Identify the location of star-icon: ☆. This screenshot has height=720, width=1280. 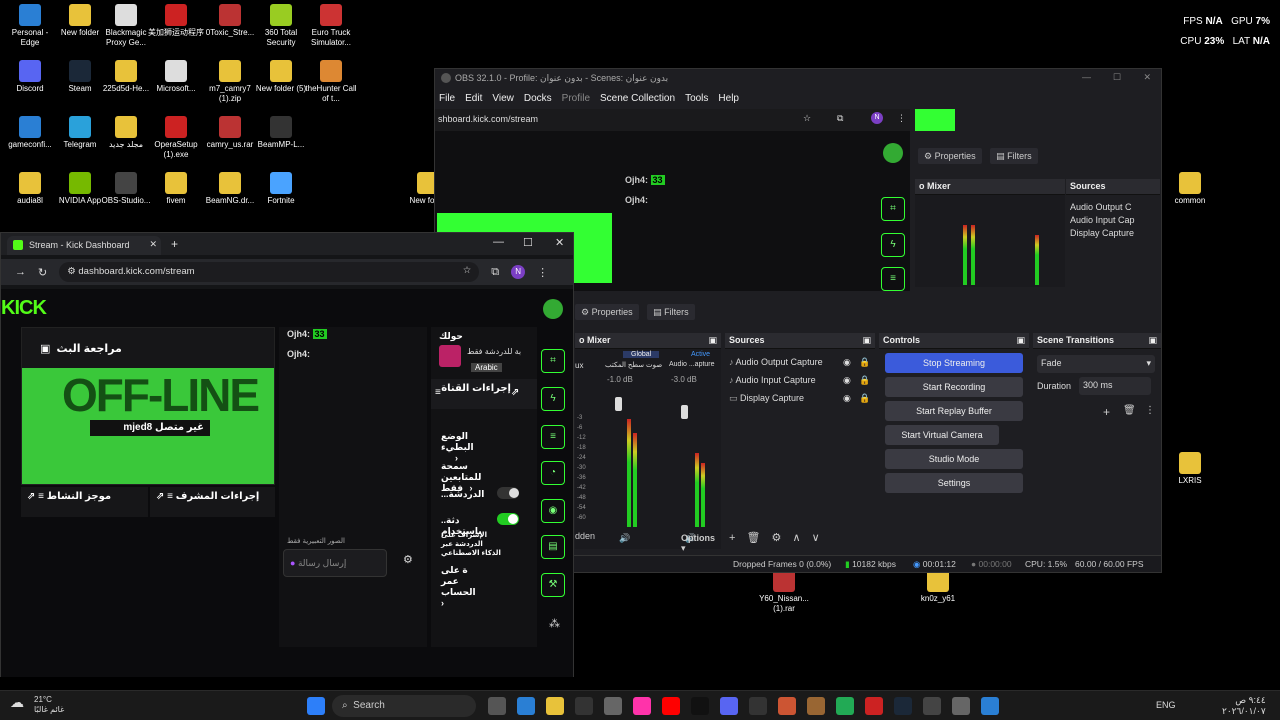
(807, 118).